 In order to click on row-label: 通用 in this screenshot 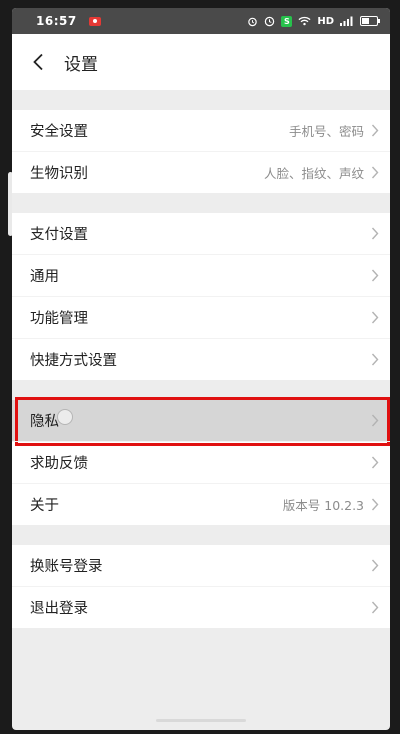, I will do `click(44, 277)`.